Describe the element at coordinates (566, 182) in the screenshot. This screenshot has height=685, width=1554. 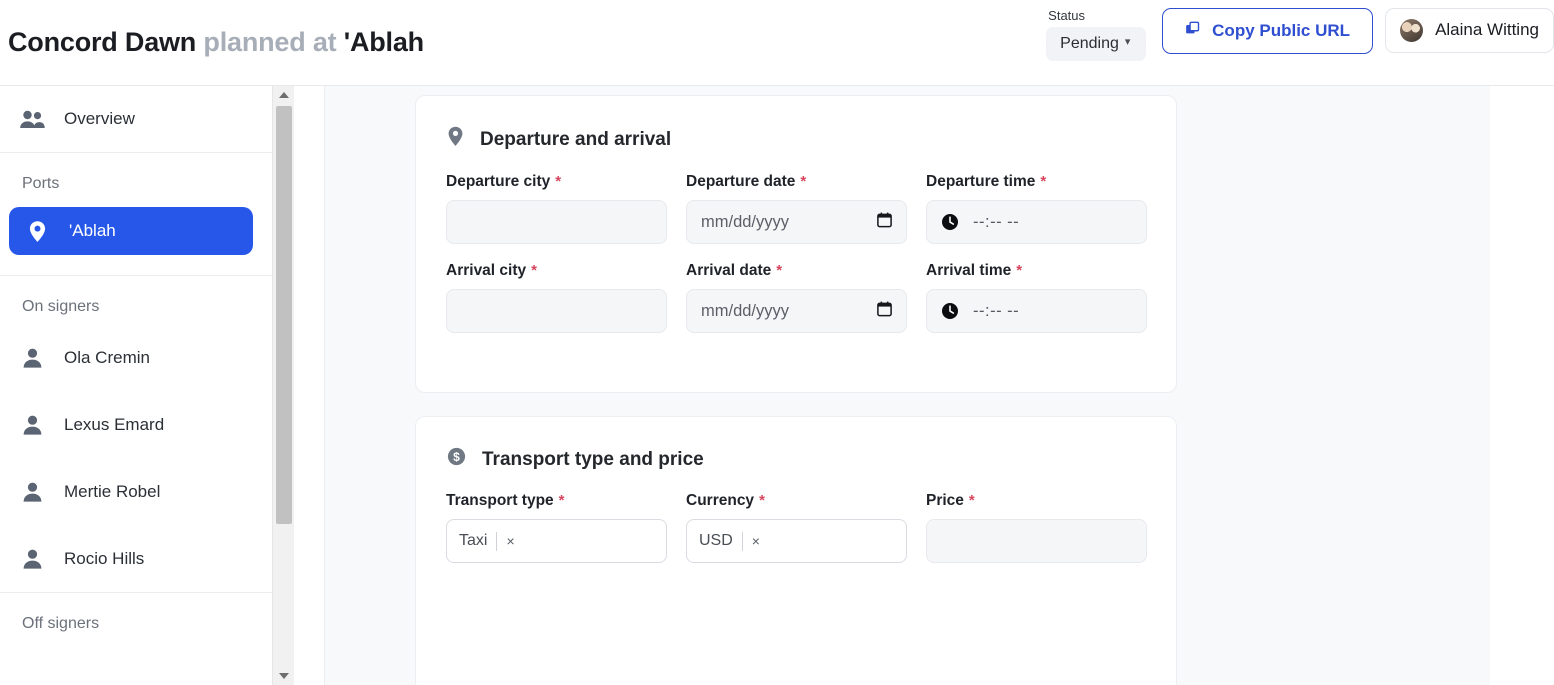
I see `departure-city-label: Departure city *` at that location.